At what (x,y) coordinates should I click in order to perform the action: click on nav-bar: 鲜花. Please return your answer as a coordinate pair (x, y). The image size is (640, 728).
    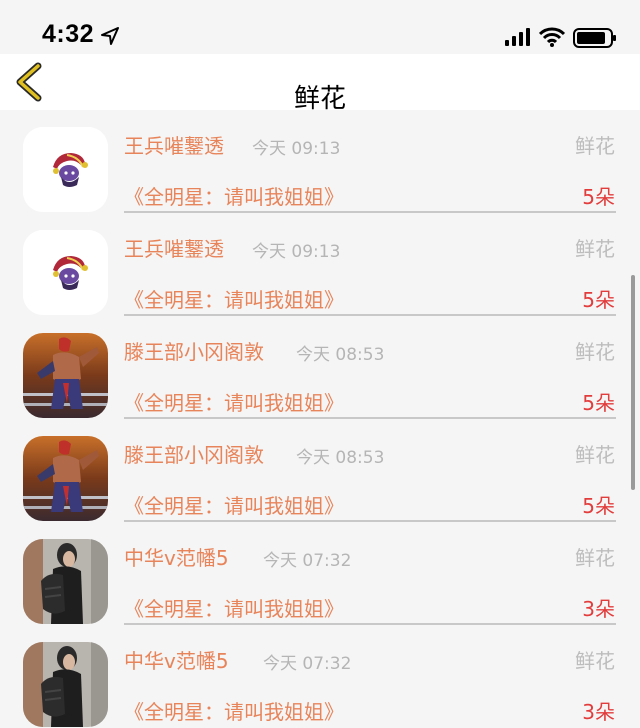
    Looking at the image, I should click on (320, 84).